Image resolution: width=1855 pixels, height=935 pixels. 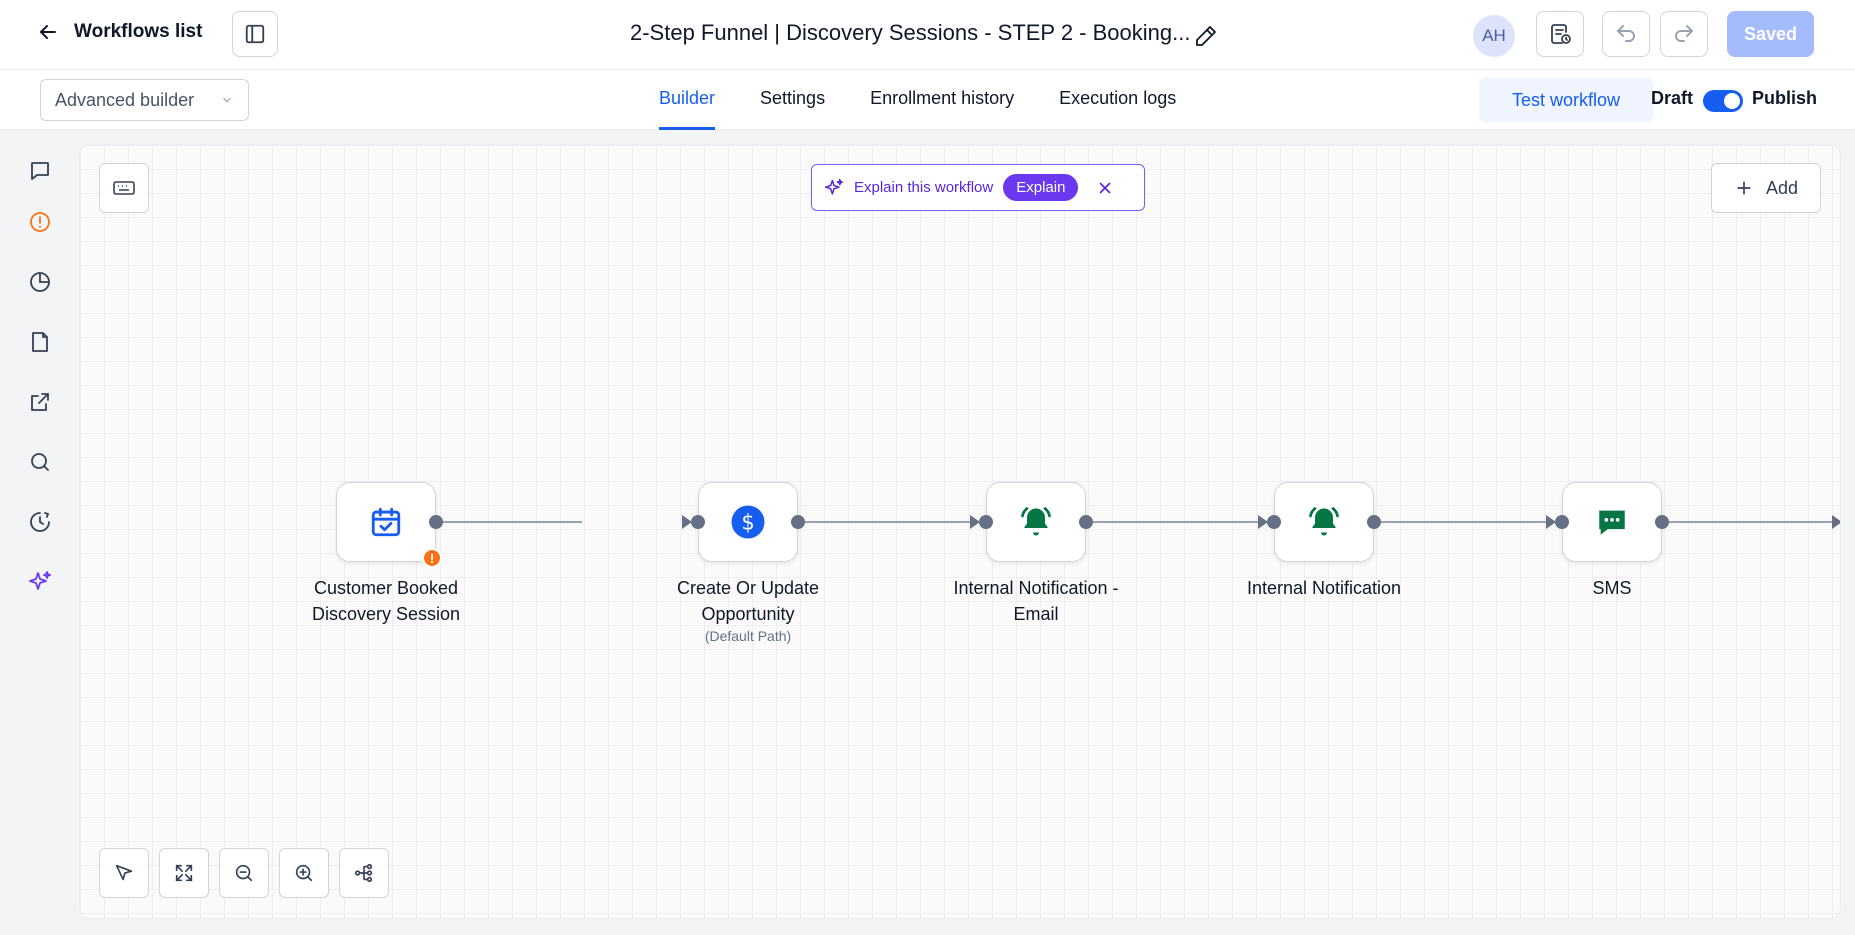 I want to click on tab-execution-logs: Execution logs, so click(x=1117, y=100).